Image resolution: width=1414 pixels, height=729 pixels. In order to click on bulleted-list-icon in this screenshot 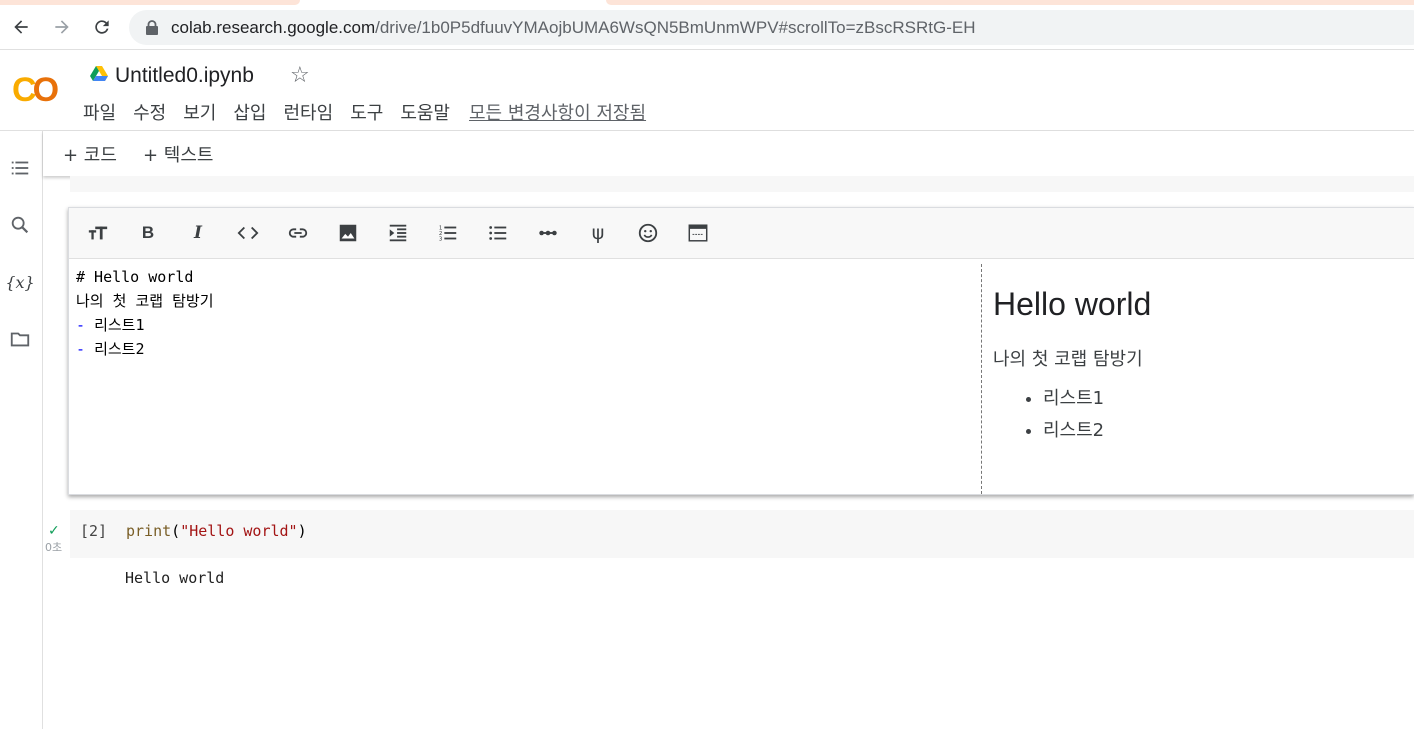, I will do `click(498, 233)`.